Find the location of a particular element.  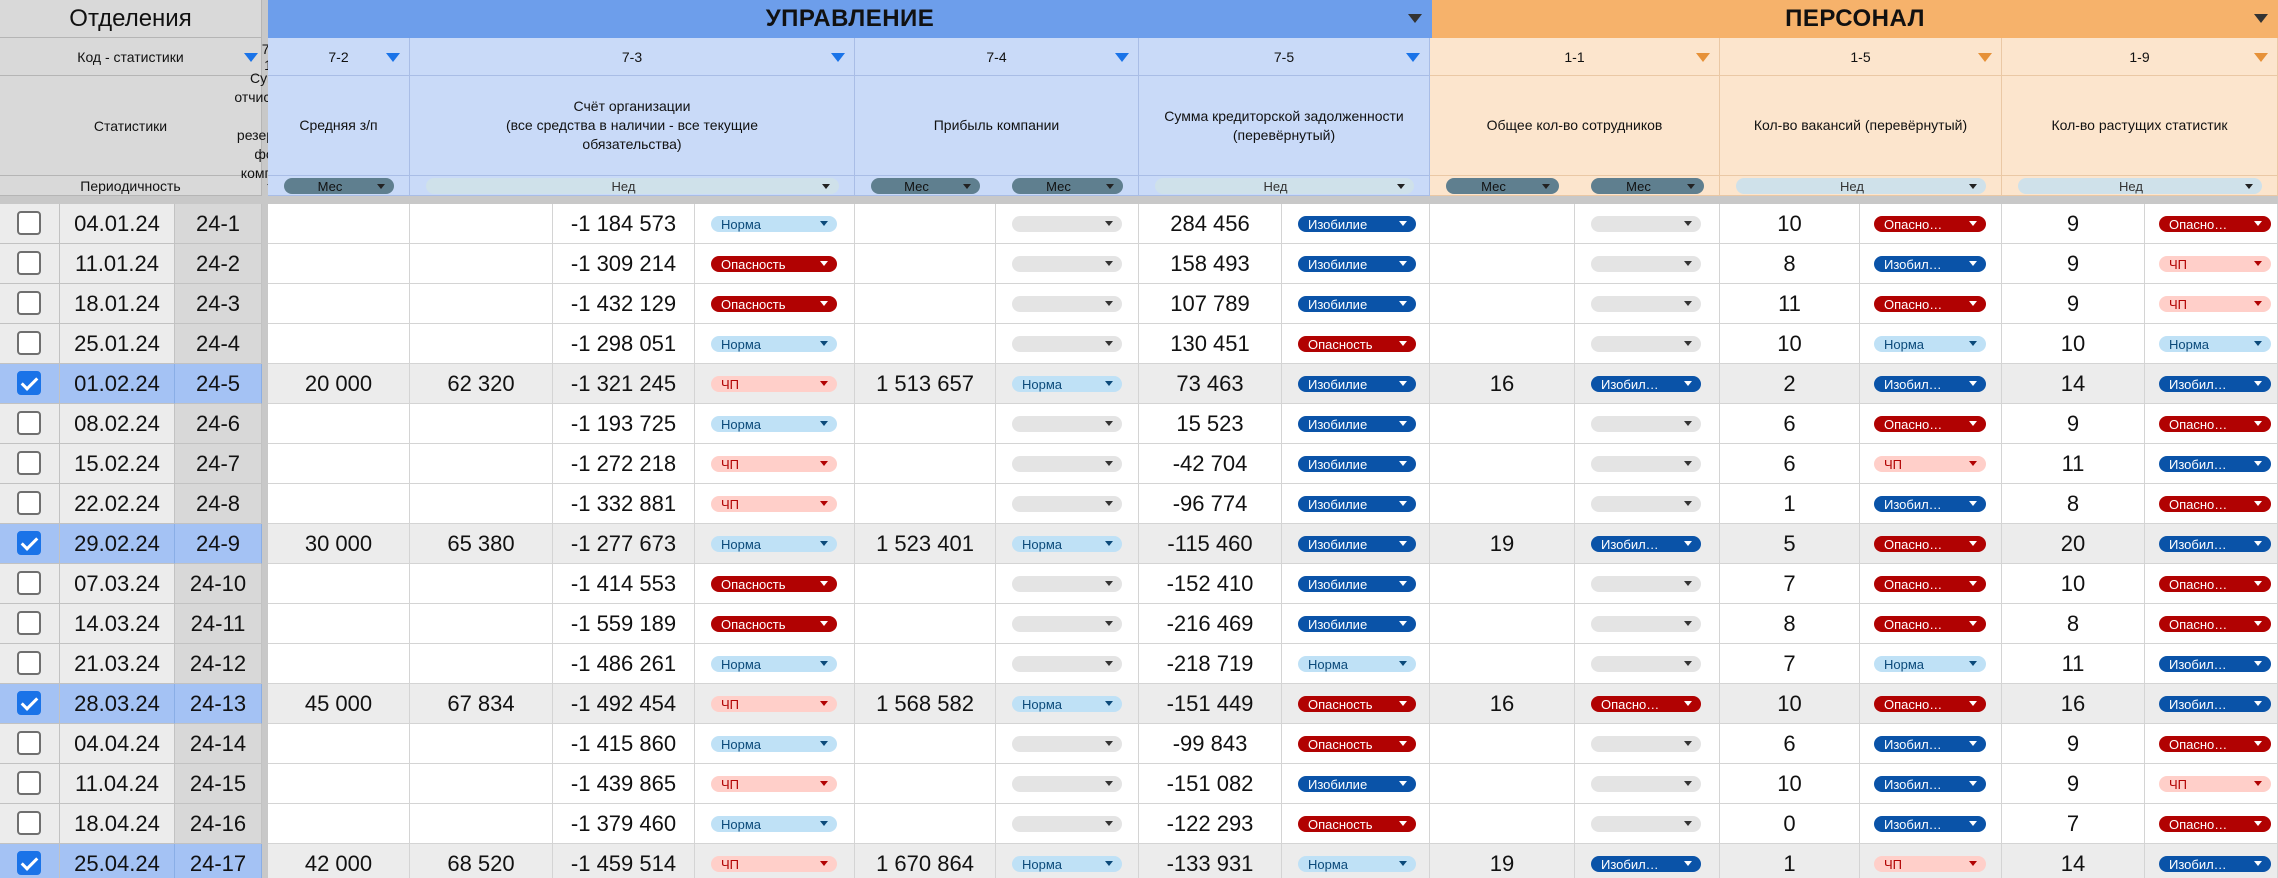

cell-7-4: 1 523 401 is located at coordinates (925, 544).